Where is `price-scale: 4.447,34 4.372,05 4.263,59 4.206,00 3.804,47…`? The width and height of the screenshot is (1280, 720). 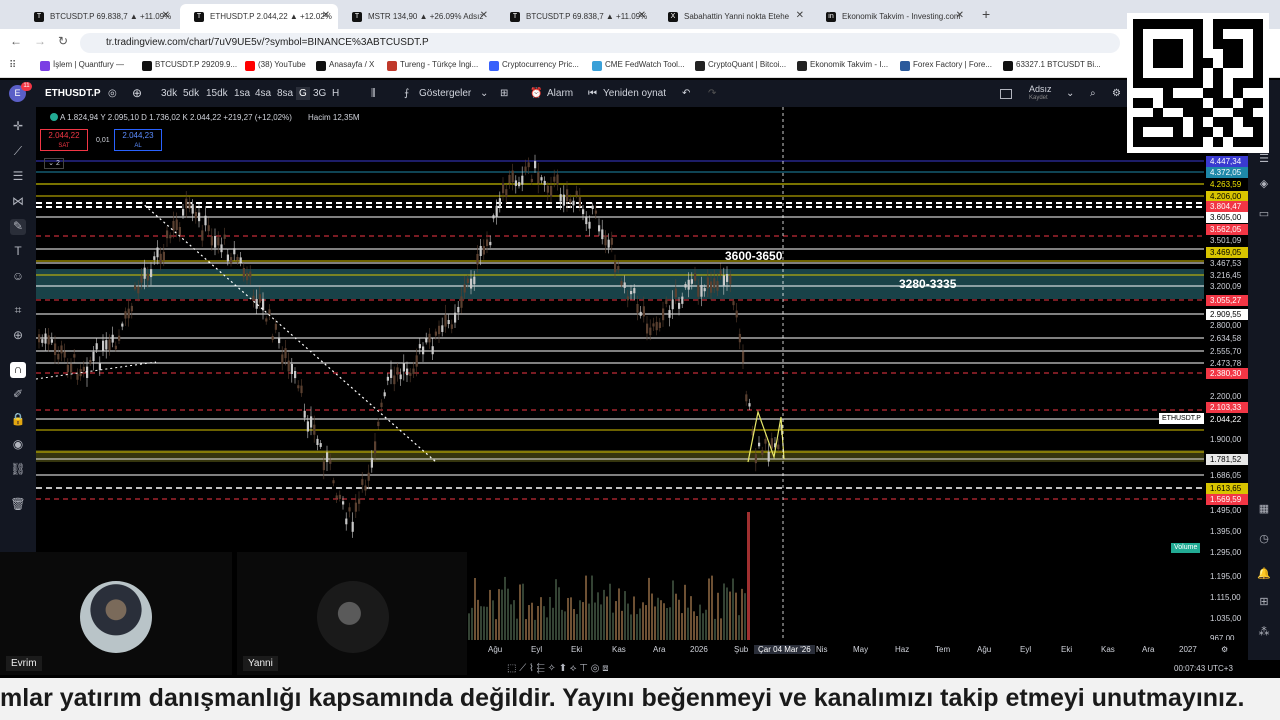 price-scale: 4.447,34 4.372,05 4.263,59 4.206,00 3.804,47… is located at coordinates (1226, 383).